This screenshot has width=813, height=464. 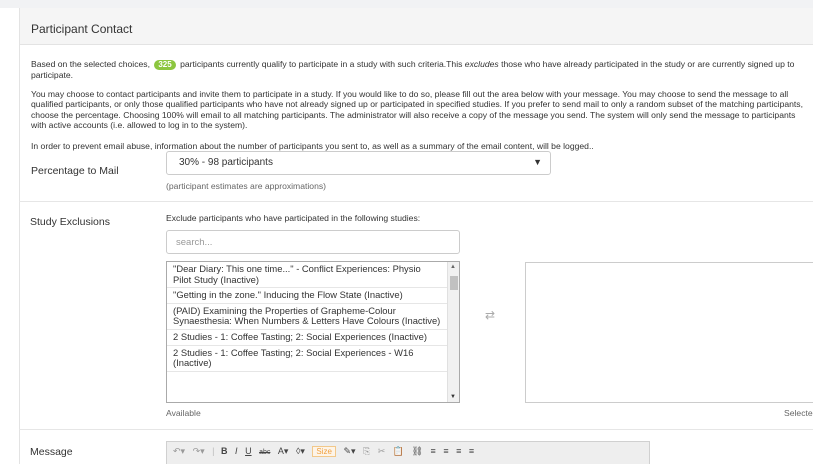 What do you see at coordinates (453, 267) in the screenshot?
I see `scroll-up-icon: ▲` at bounding box center [453, 267].